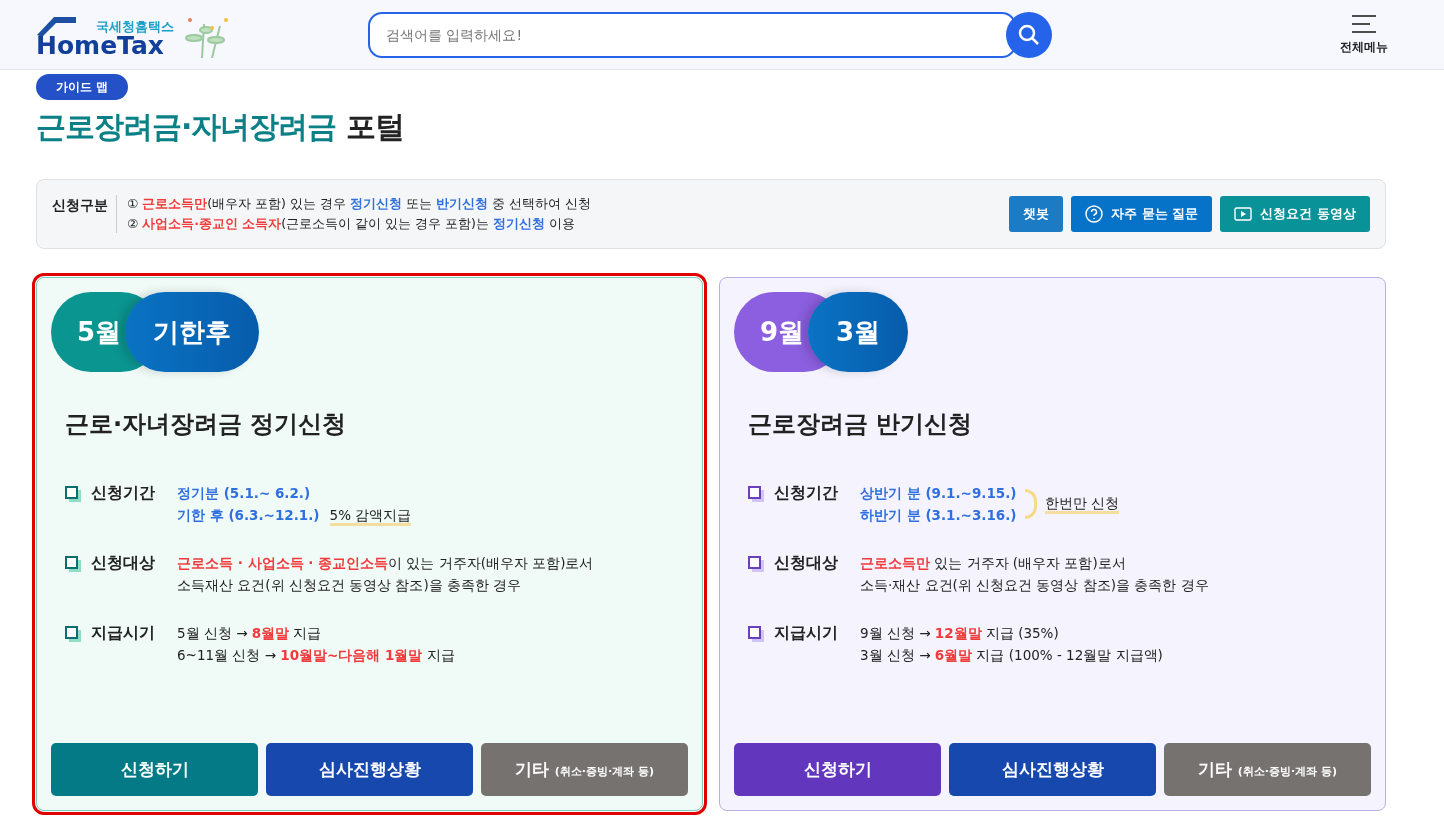  I want to click on logo-text: HomeTax, so click(105, 45).